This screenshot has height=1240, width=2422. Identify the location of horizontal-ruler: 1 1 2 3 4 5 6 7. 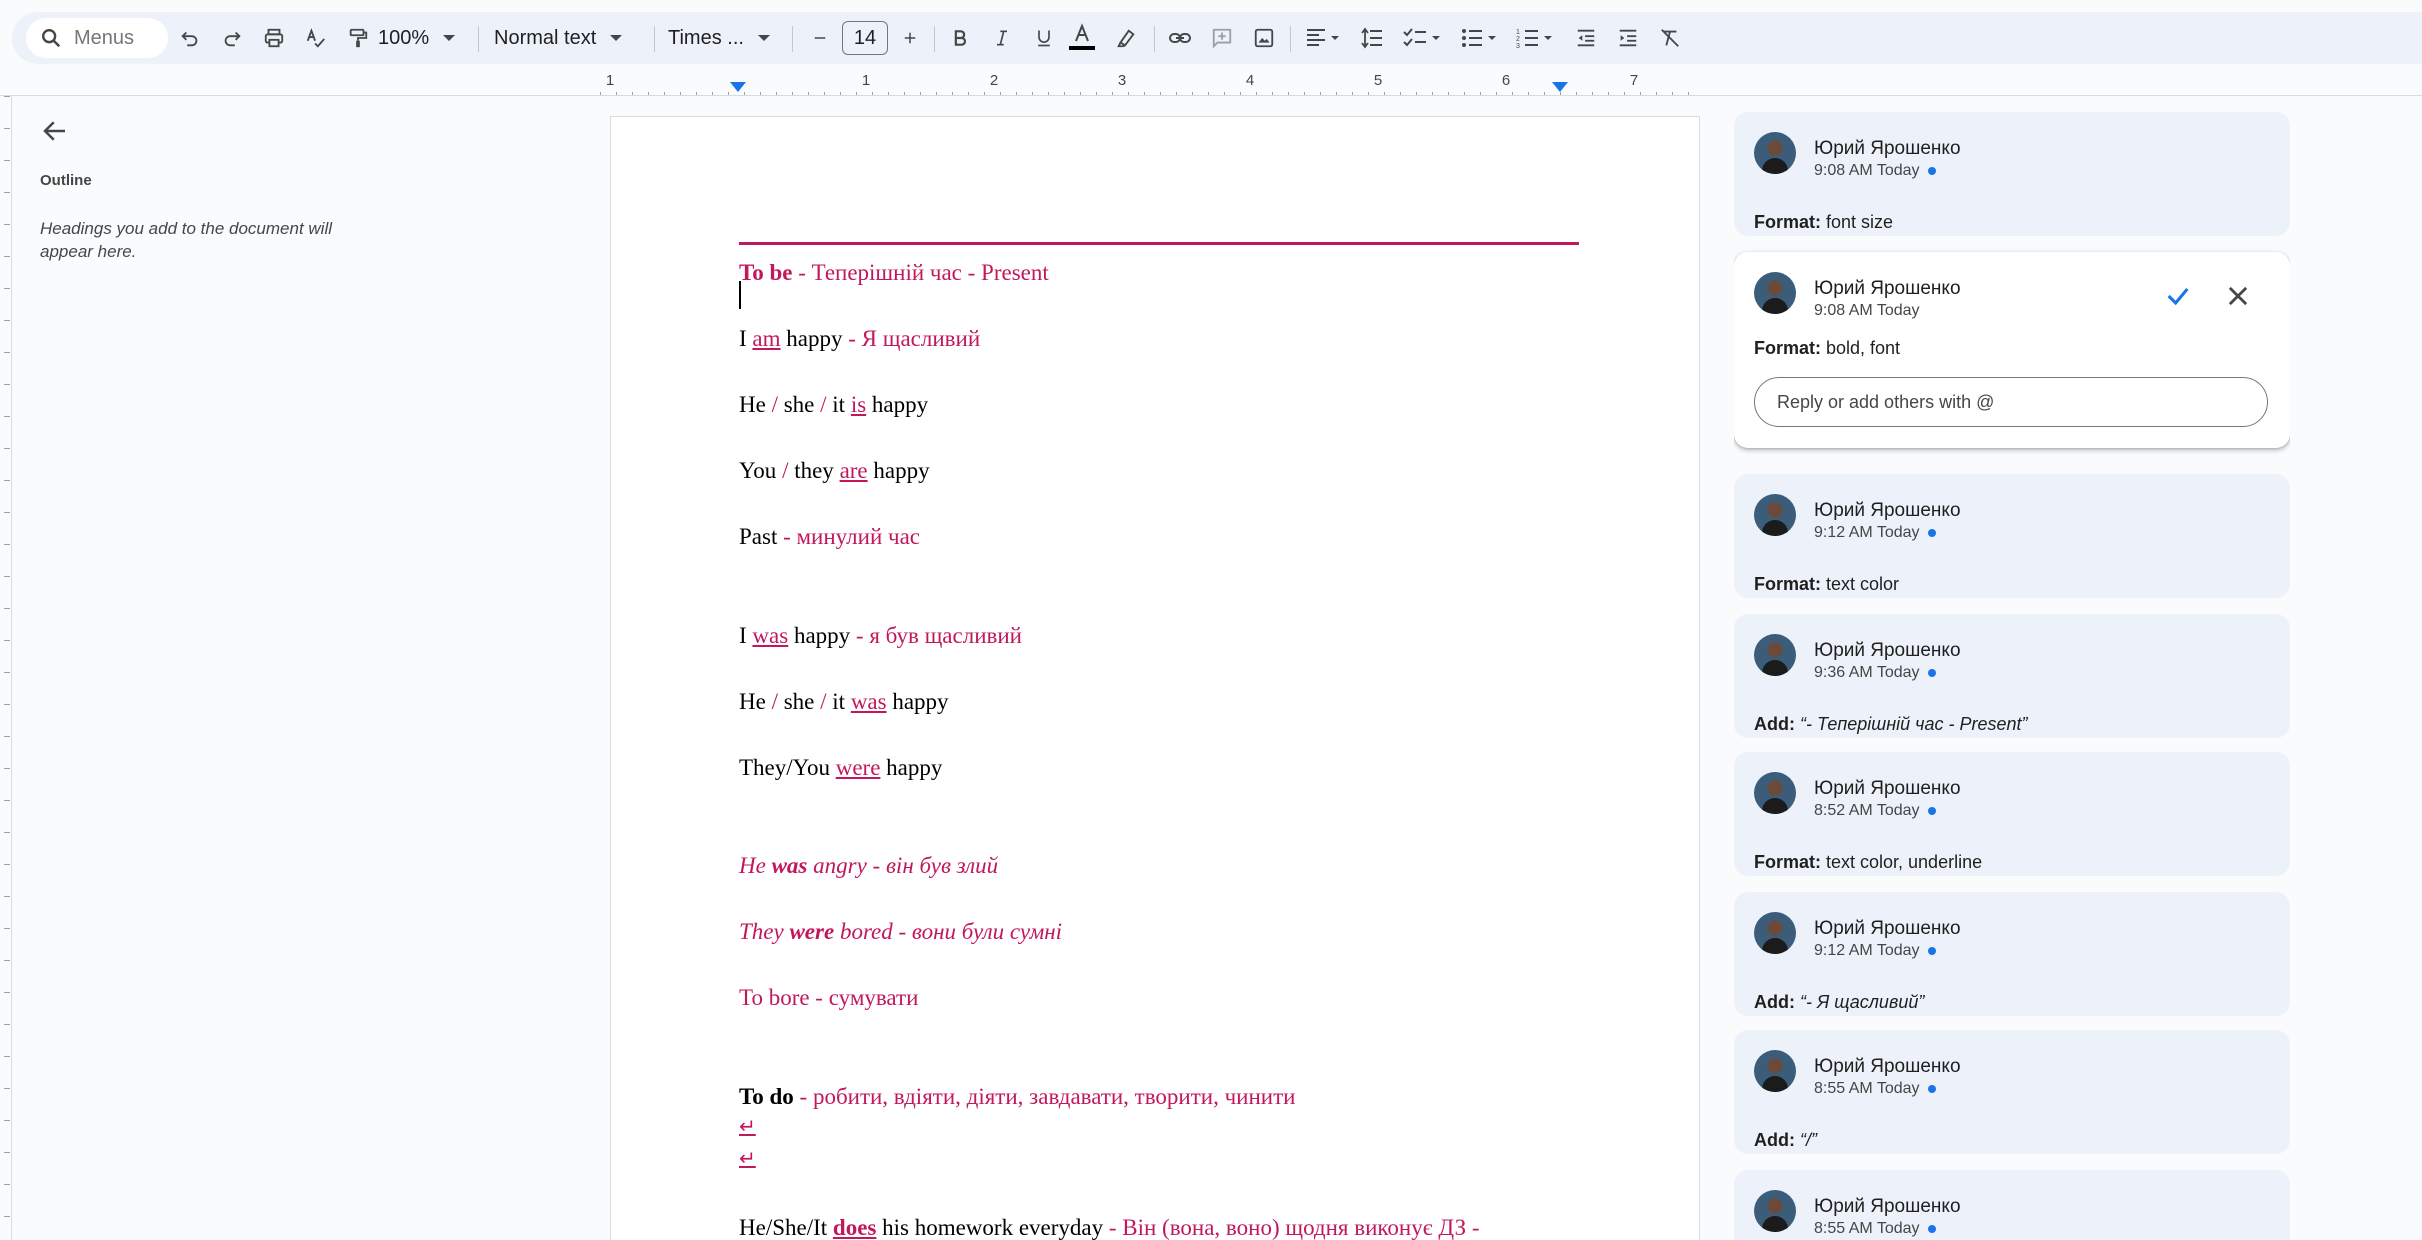
(1211, 84).